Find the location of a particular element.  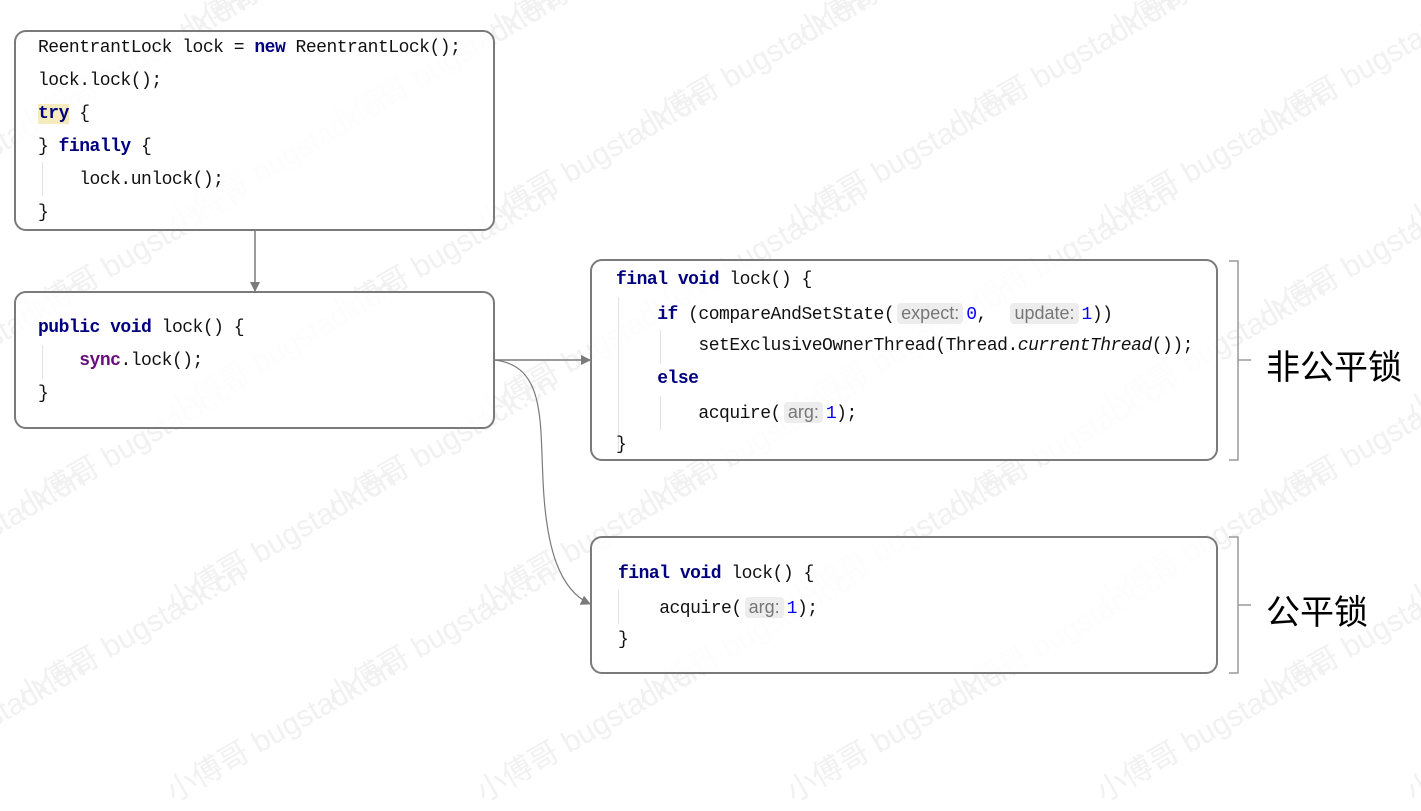

code-line: try { is located at coordinates (64, 114).